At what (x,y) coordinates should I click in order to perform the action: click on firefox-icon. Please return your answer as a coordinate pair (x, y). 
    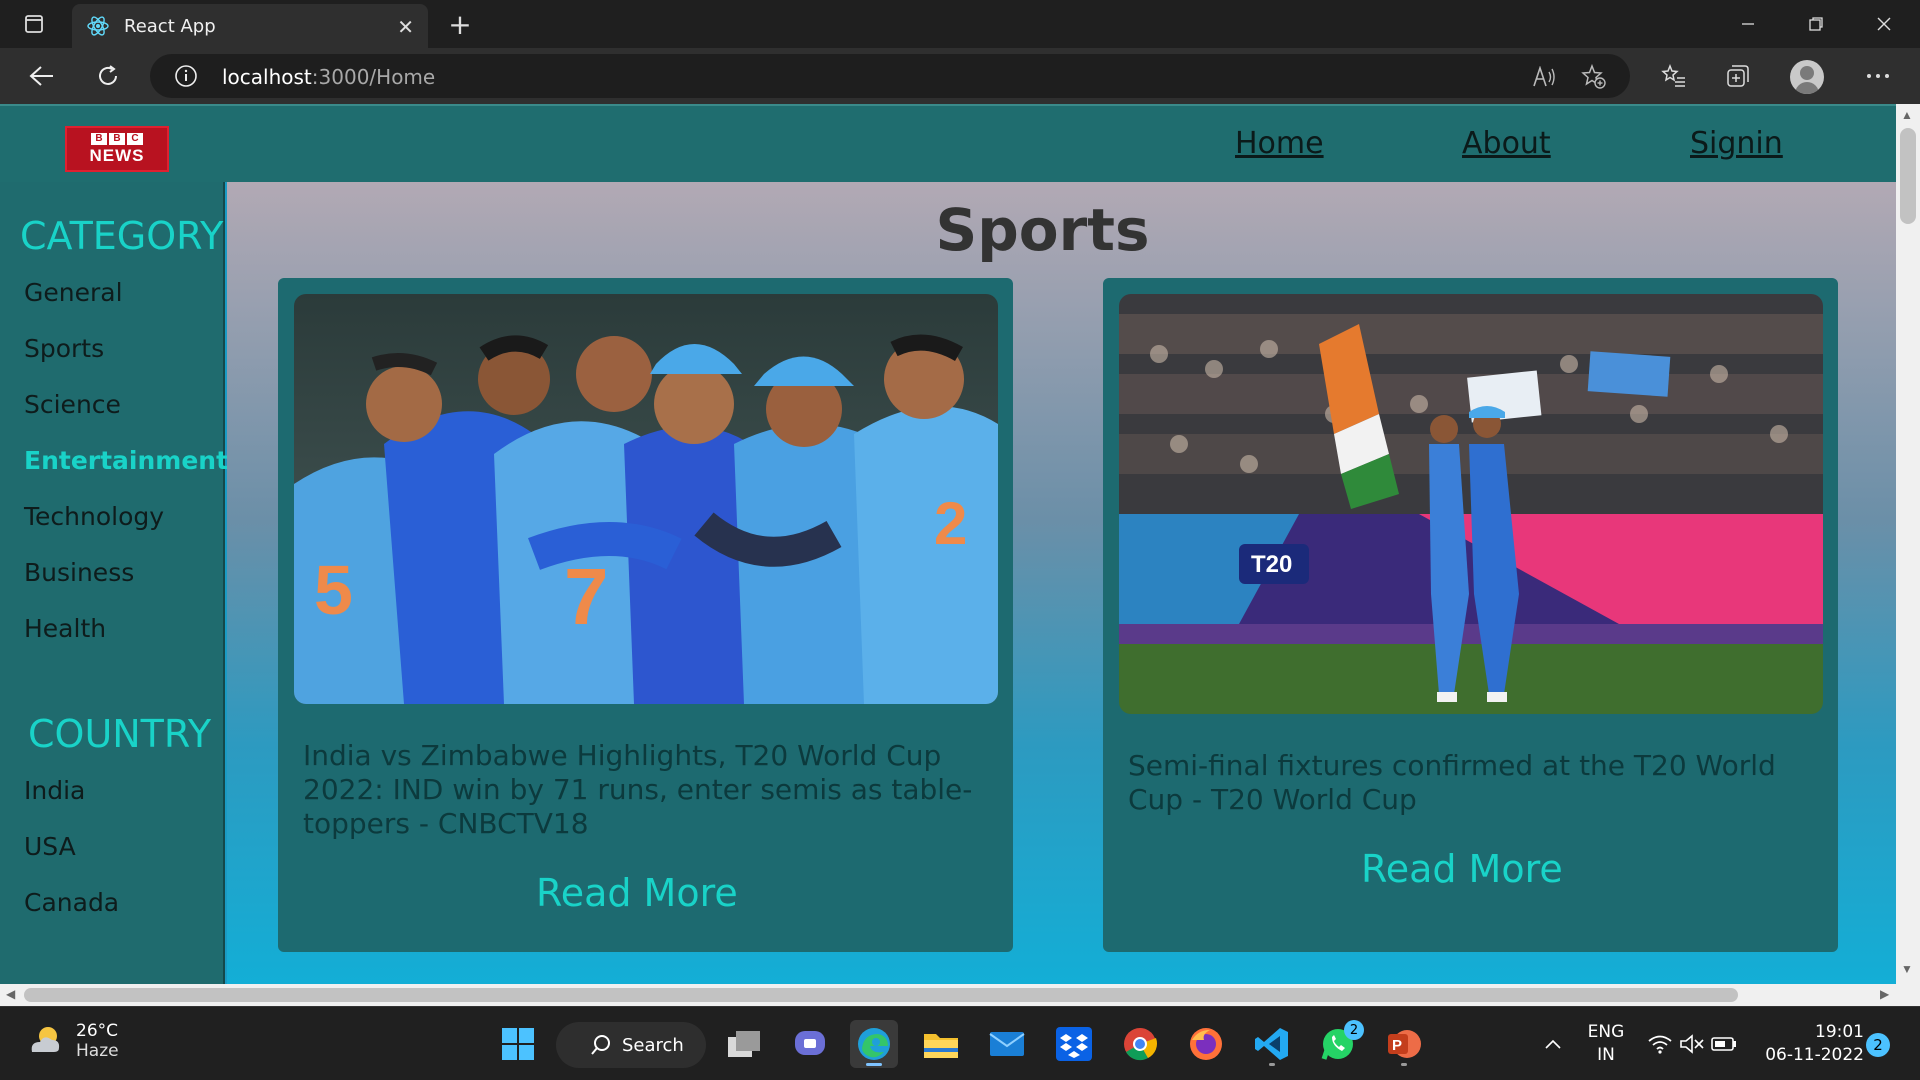
    Looking at the image, I should click on (1206, 1044).